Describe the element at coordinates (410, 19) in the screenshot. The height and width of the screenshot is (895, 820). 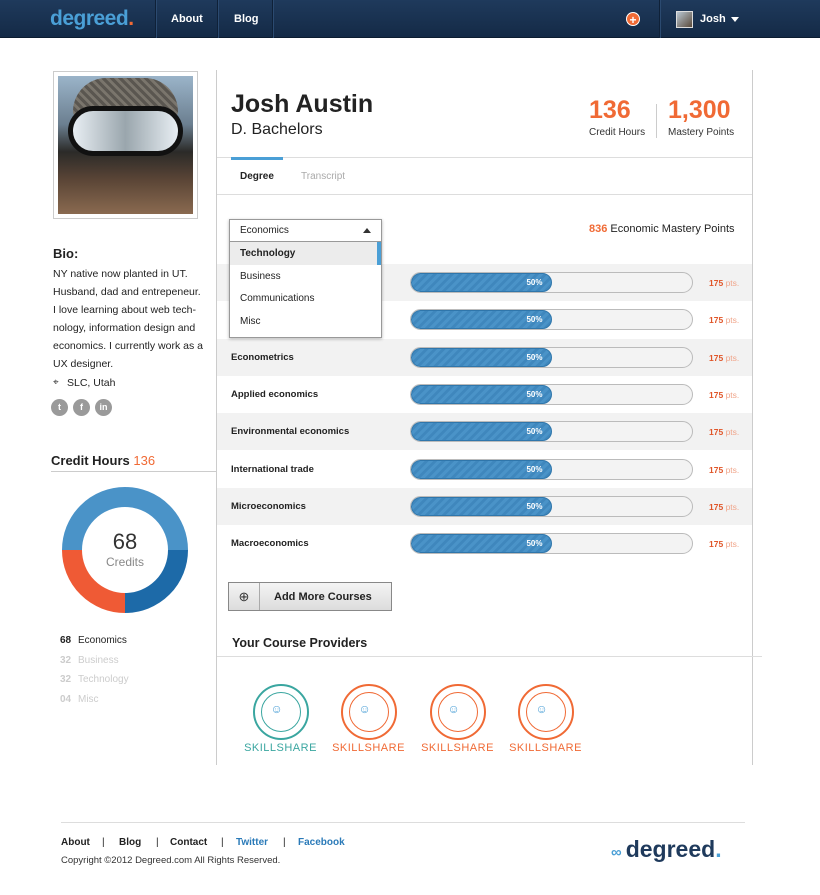
I see `top-nav-bar: degreed. About Blog + Josh` at that location.